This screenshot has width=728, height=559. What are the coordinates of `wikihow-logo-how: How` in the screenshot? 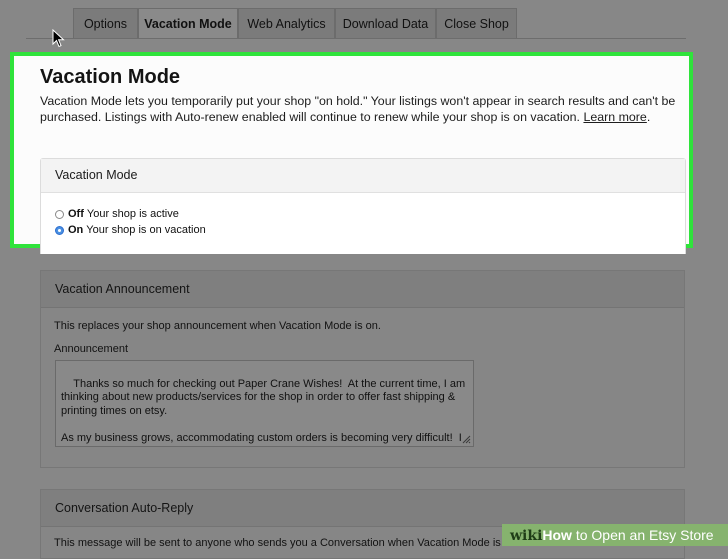 It's located at (557, 535).